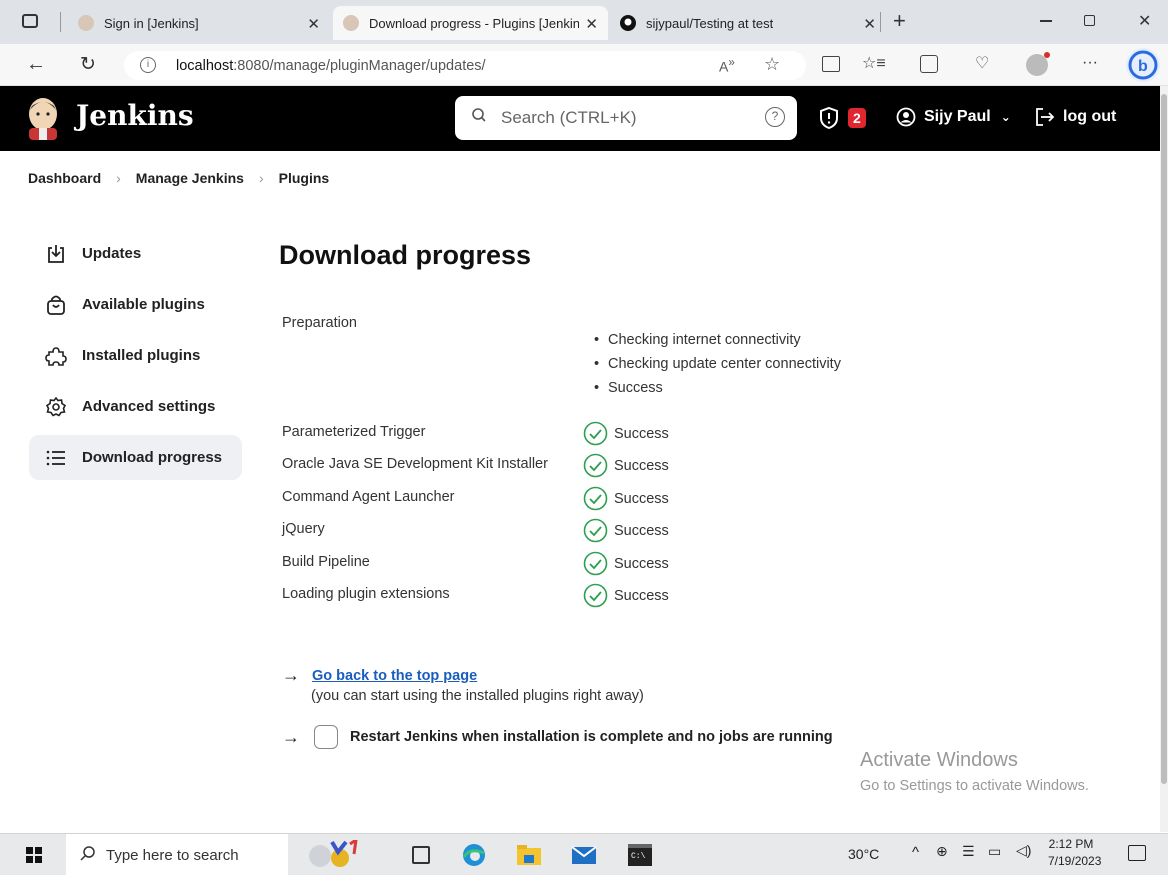  I want to click on watermark-subtitle: Go to Settings to activate Windows., so click(974, 786).